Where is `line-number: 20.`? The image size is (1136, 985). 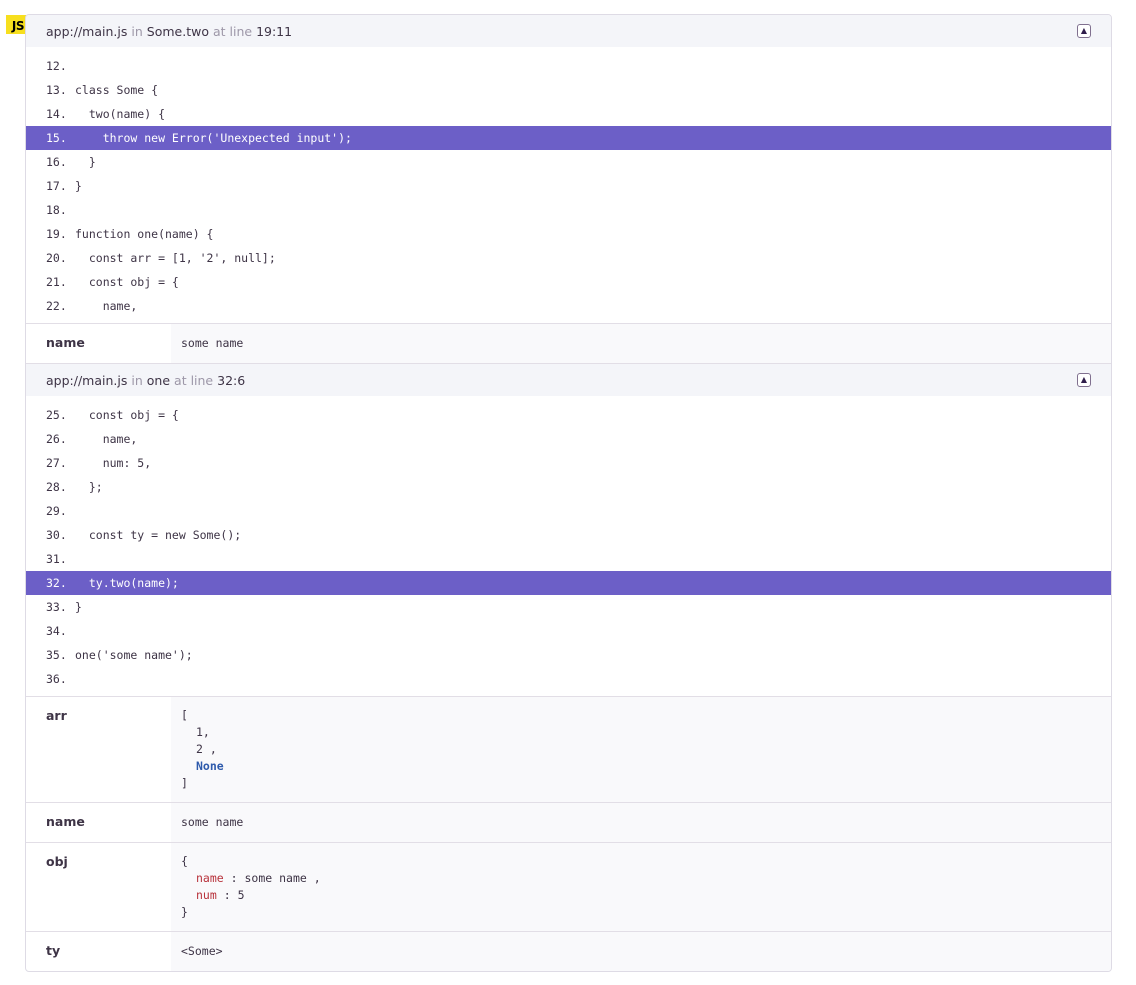 line-number: 20. is located at coordinates (56, 258).